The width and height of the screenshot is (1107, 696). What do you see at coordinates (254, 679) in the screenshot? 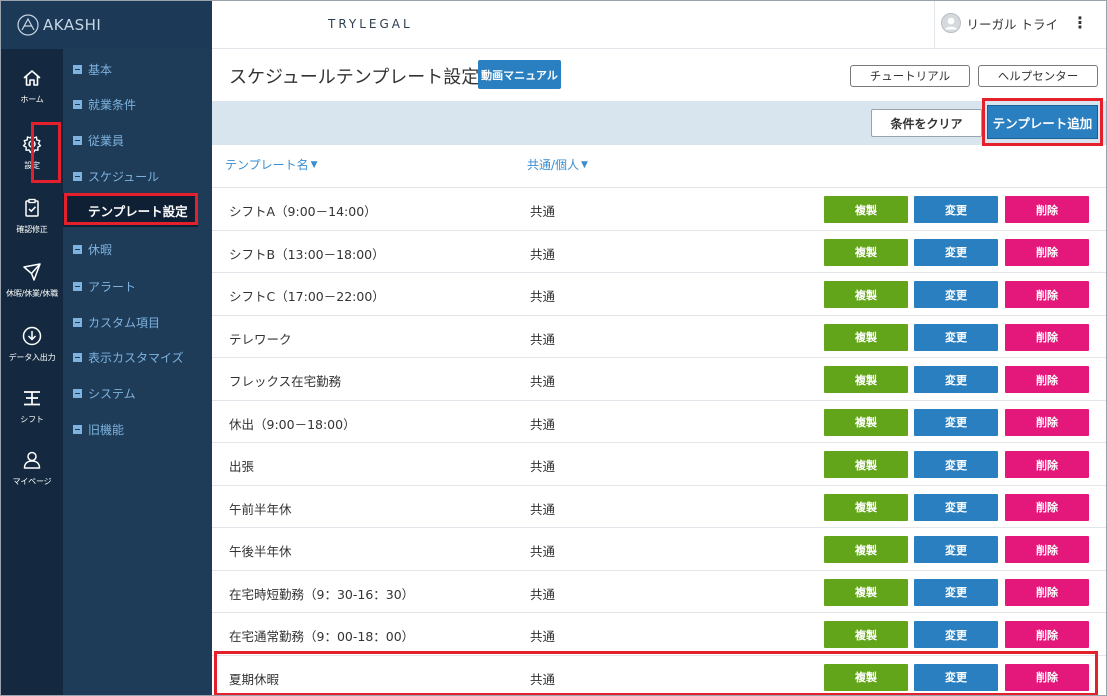
I see `template-name-cell: 夏期休暇` at bounding box center [254, 679].